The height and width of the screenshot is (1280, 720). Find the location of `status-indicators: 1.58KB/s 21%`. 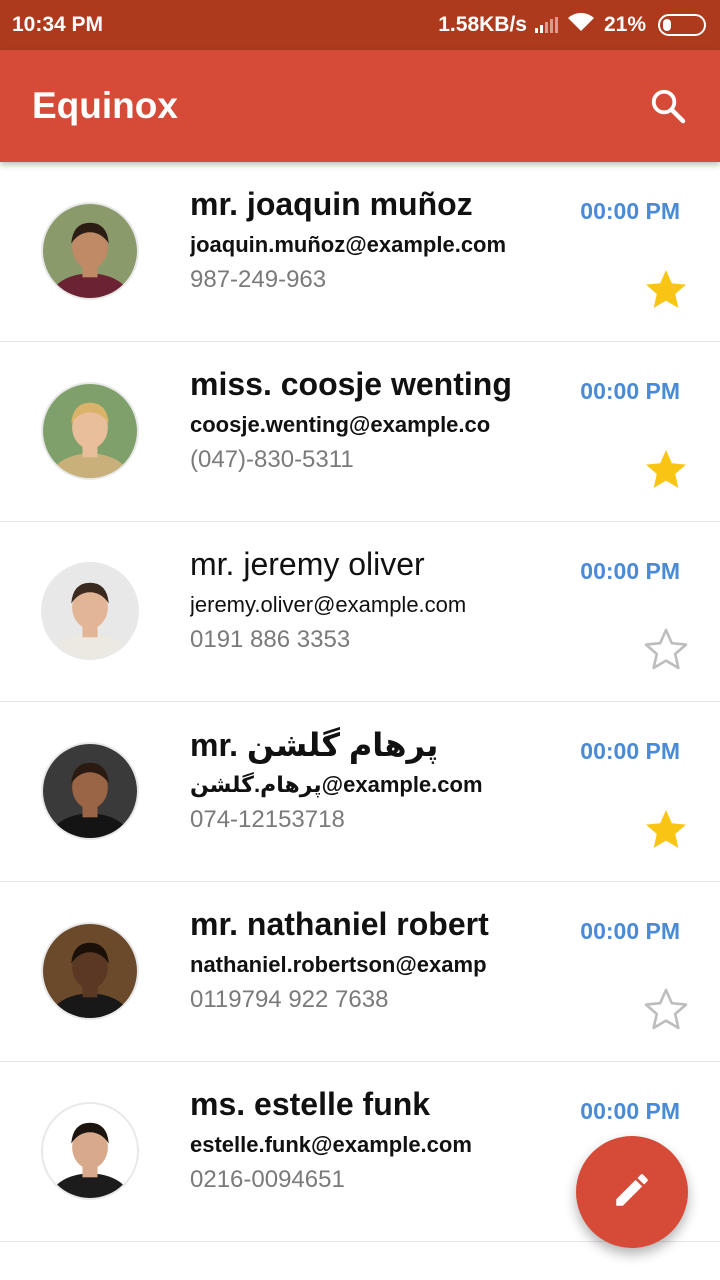

status-indicators: 1.58KB/s 21% is located at coordinates (572, 25).